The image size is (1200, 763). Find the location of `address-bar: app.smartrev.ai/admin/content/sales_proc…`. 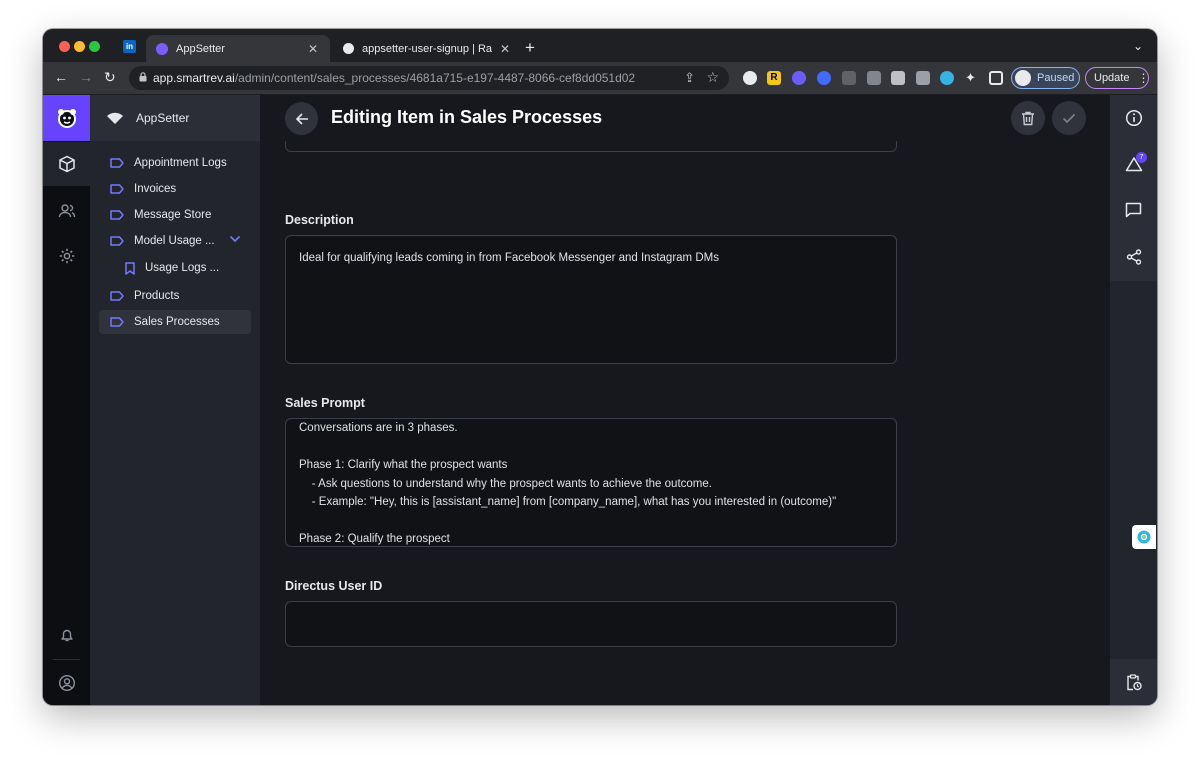

address-bar: app.smartrev.ai/admin/content/sales_proc… is located at coordinates (429, 78).